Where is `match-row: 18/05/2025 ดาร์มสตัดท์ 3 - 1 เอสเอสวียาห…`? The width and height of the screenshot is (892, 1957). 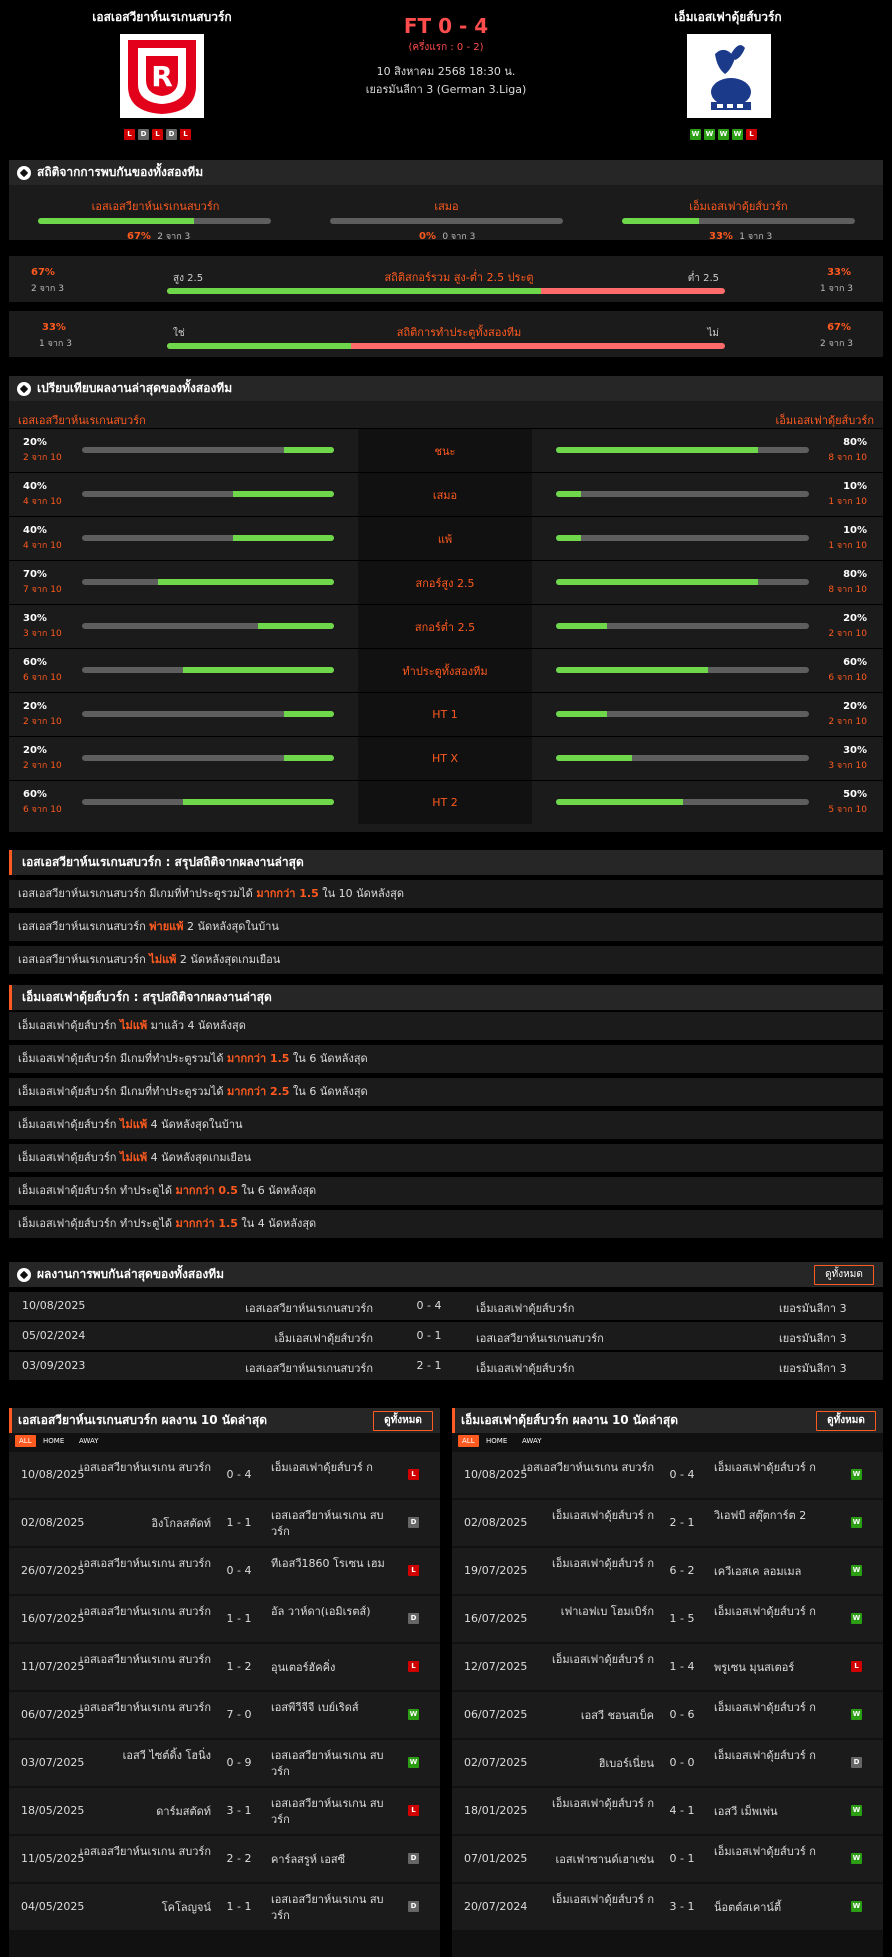
match-row: 18/05/2025 ดาร์มสตัดท์ 3 - 1 เอสเอสวียาห… is located at coordinates (224, 1811).